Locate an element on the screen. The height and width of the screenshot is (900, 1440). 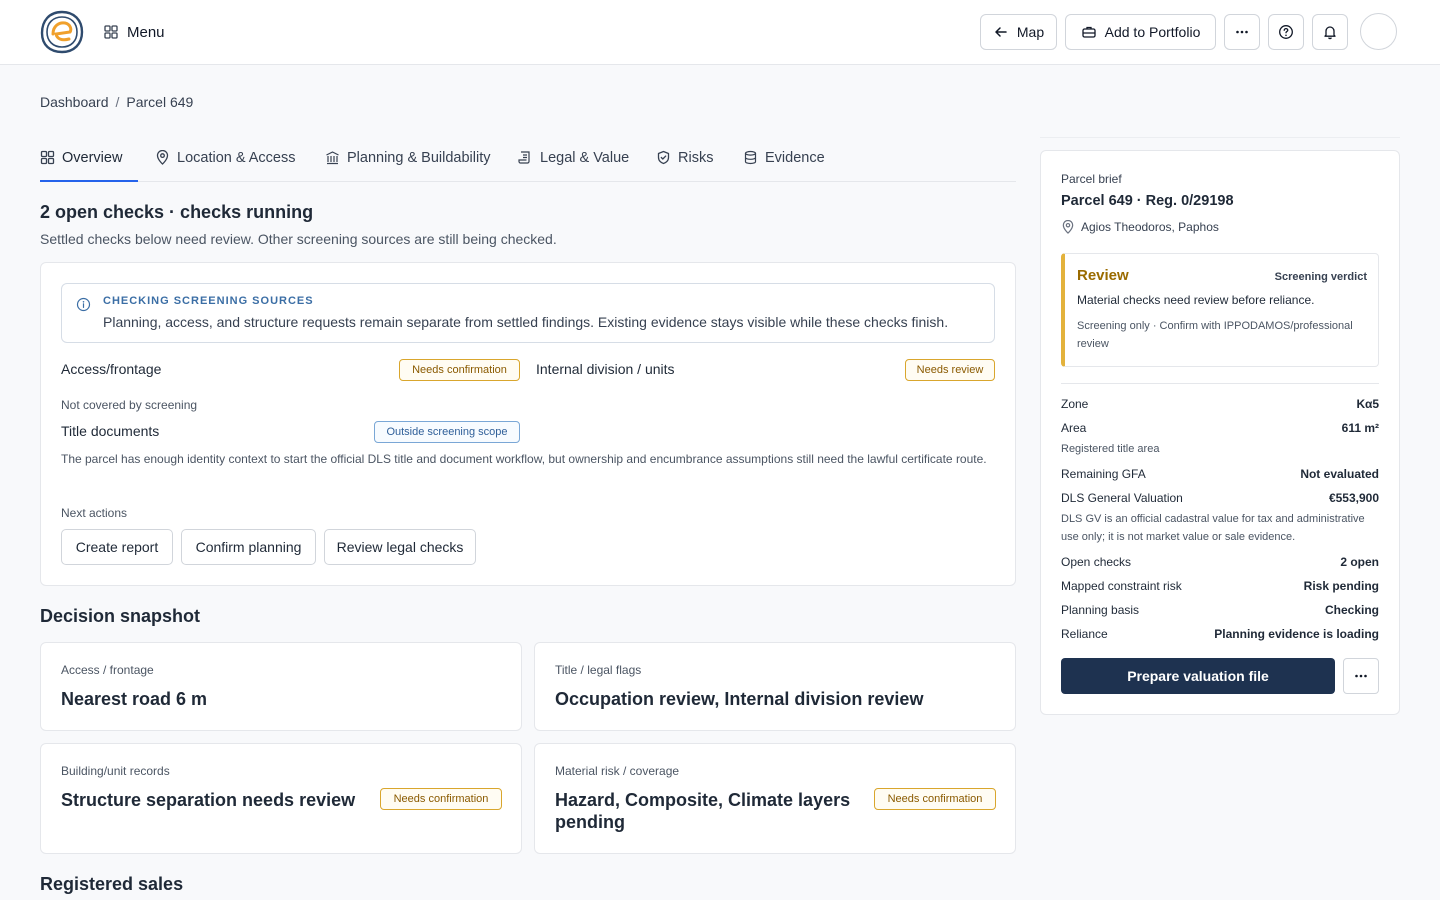
snapshot-label: Title / legal flags is located at coordinates (598, 670).